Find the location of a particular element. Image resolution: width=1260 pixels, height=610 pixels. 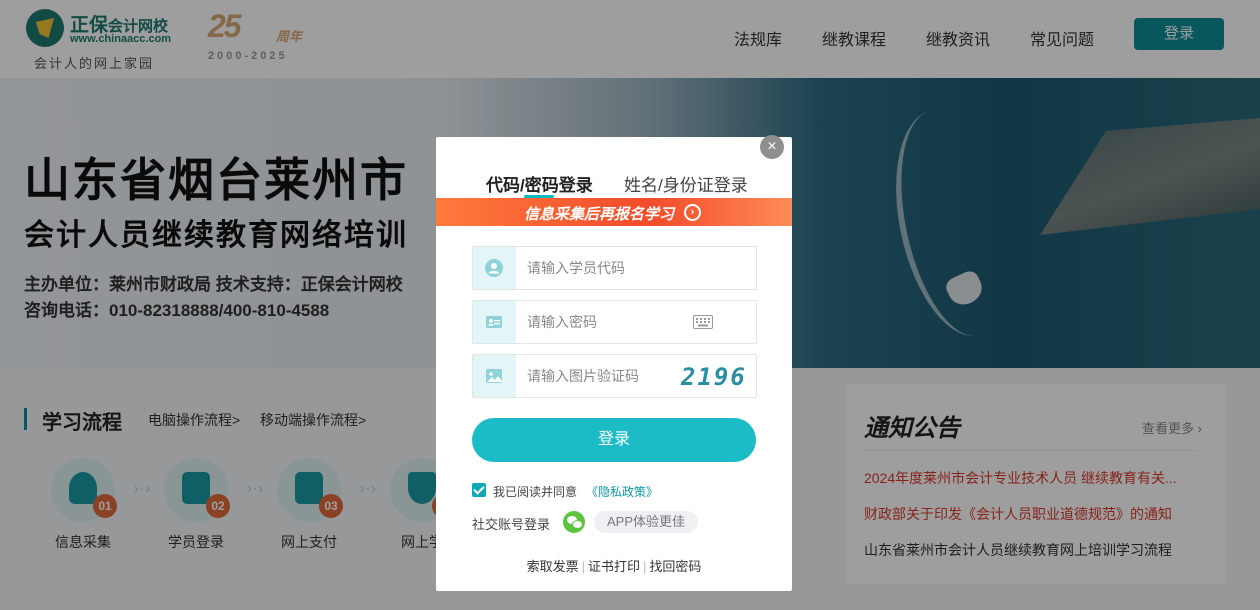

agree-checkbox is located at coordinates (479, 490).